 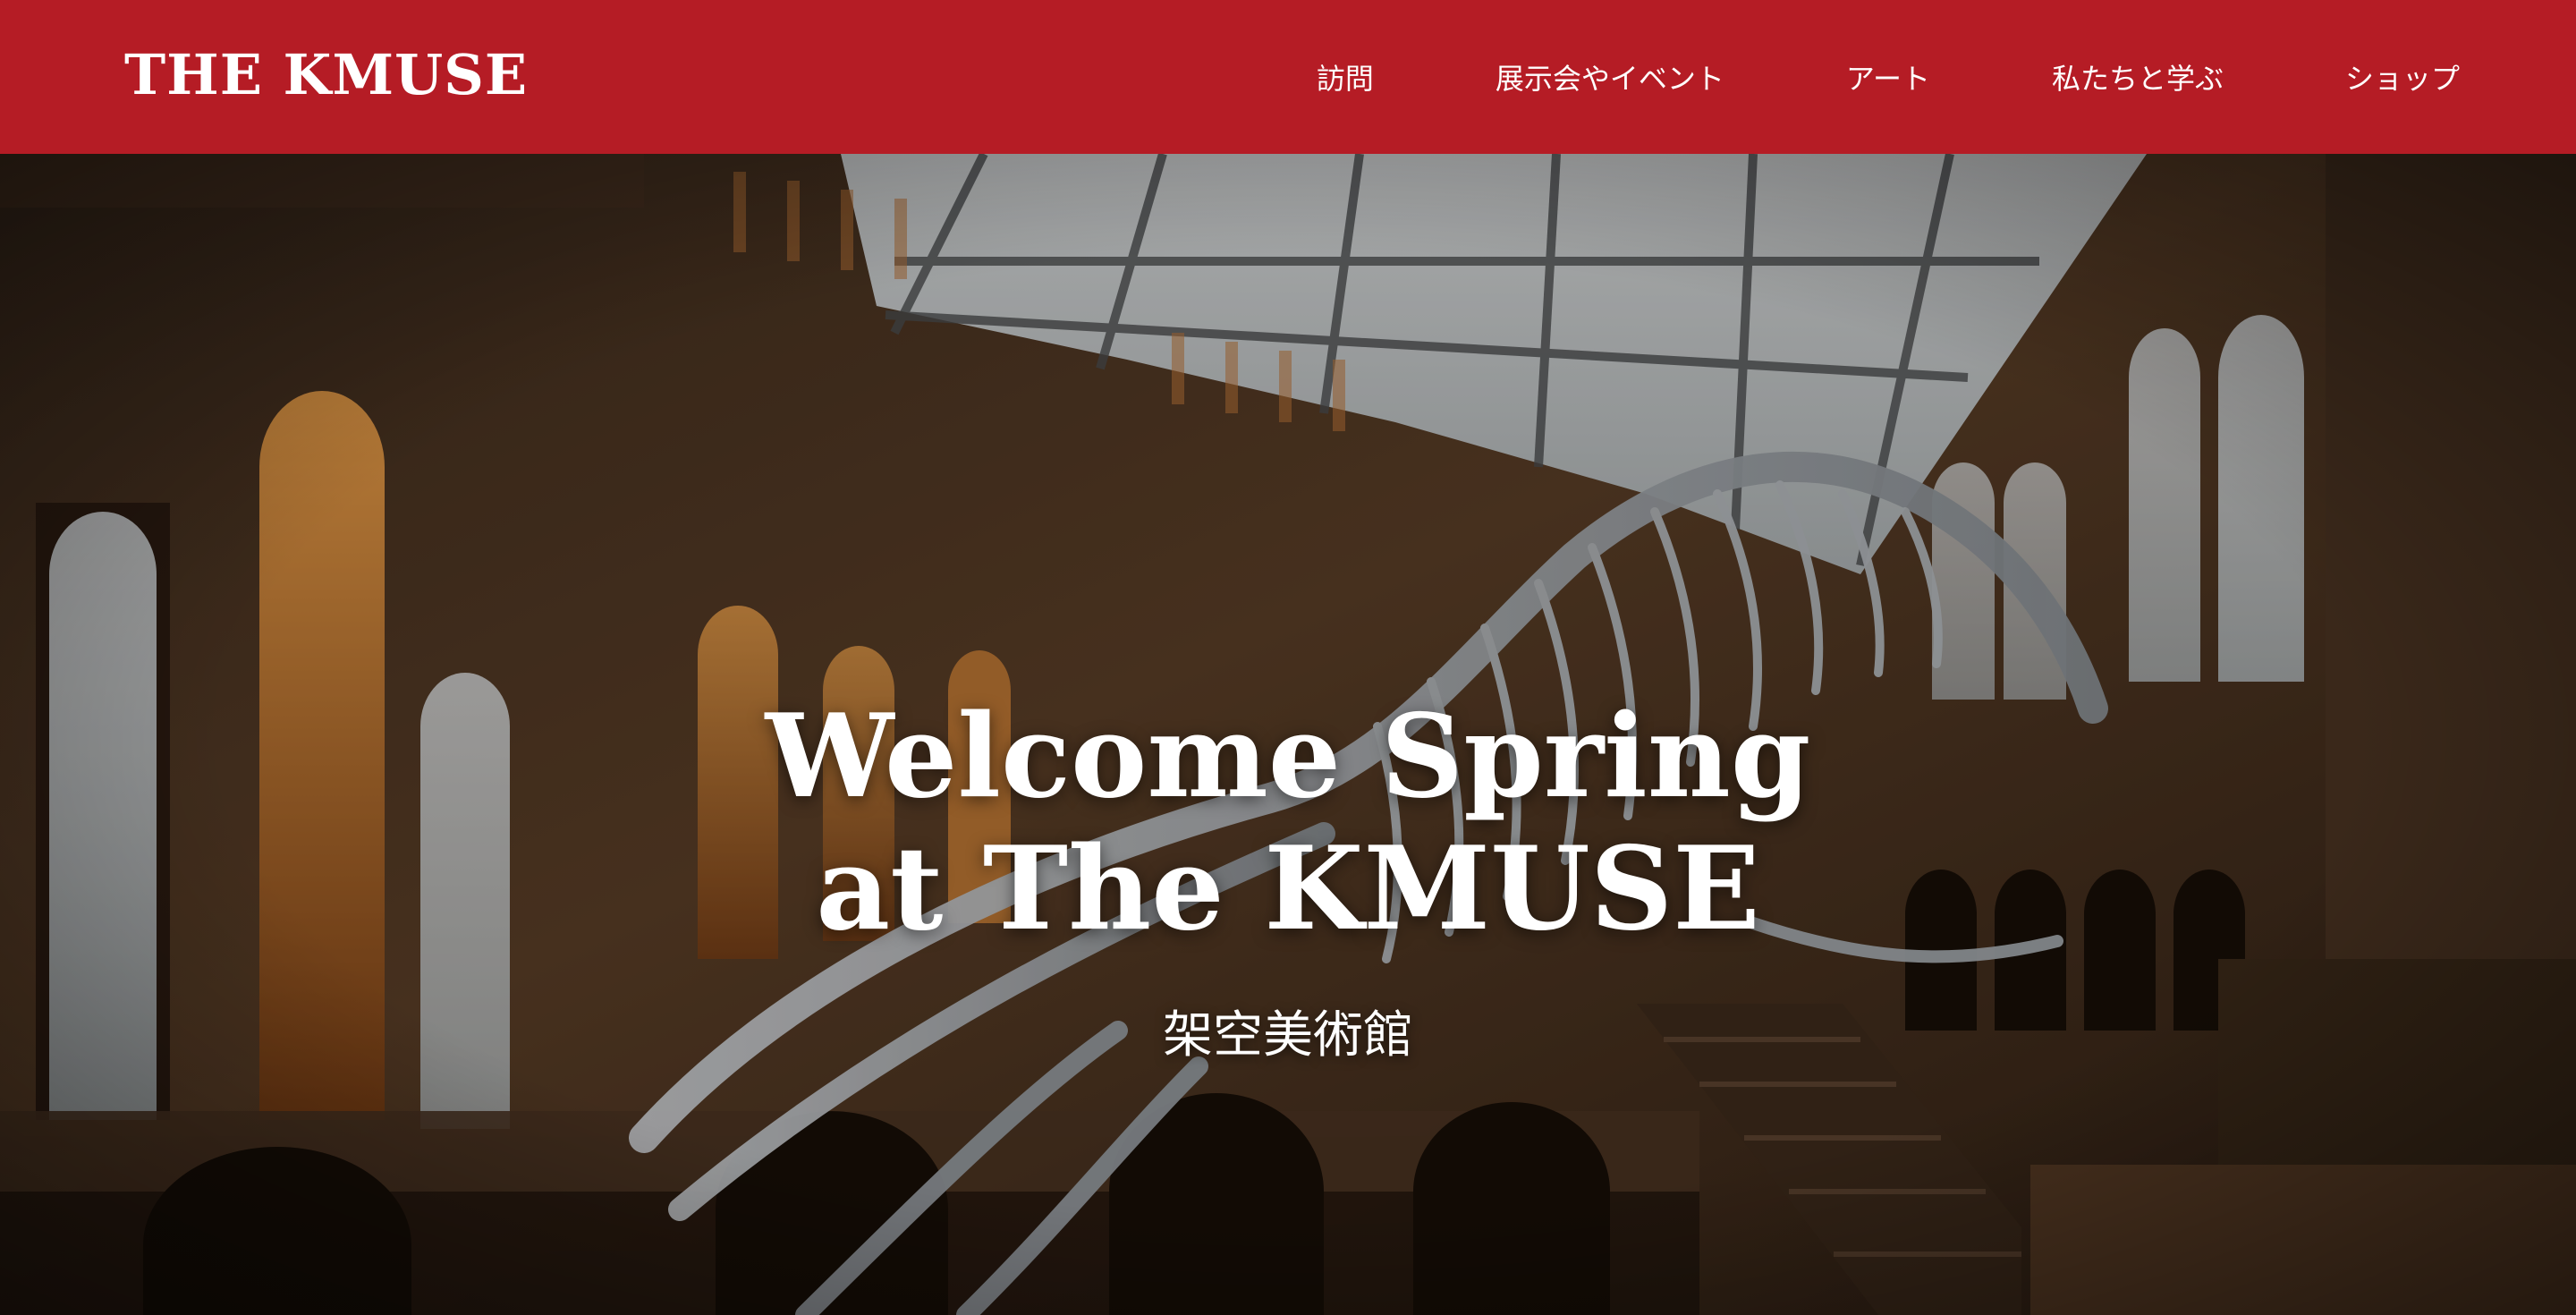 I want to click on hero-subtitle: 架空美術館, so click(x=1288, y=1035).